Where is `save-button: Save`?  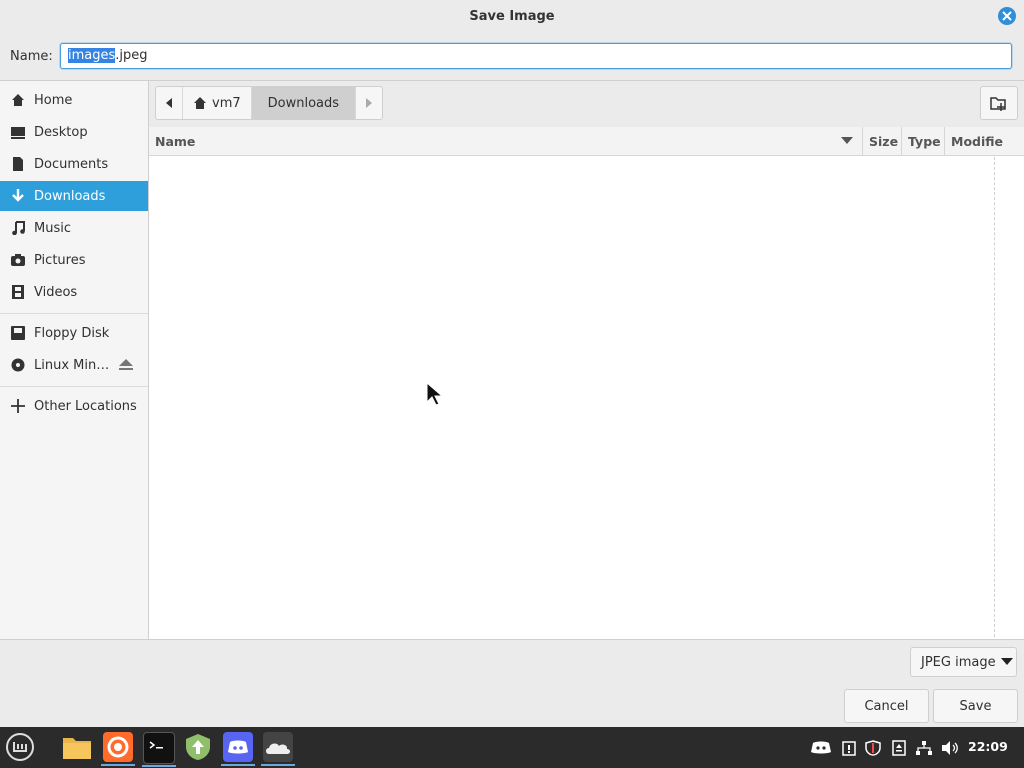 save-button: Save is located at coordinates (975, 706).